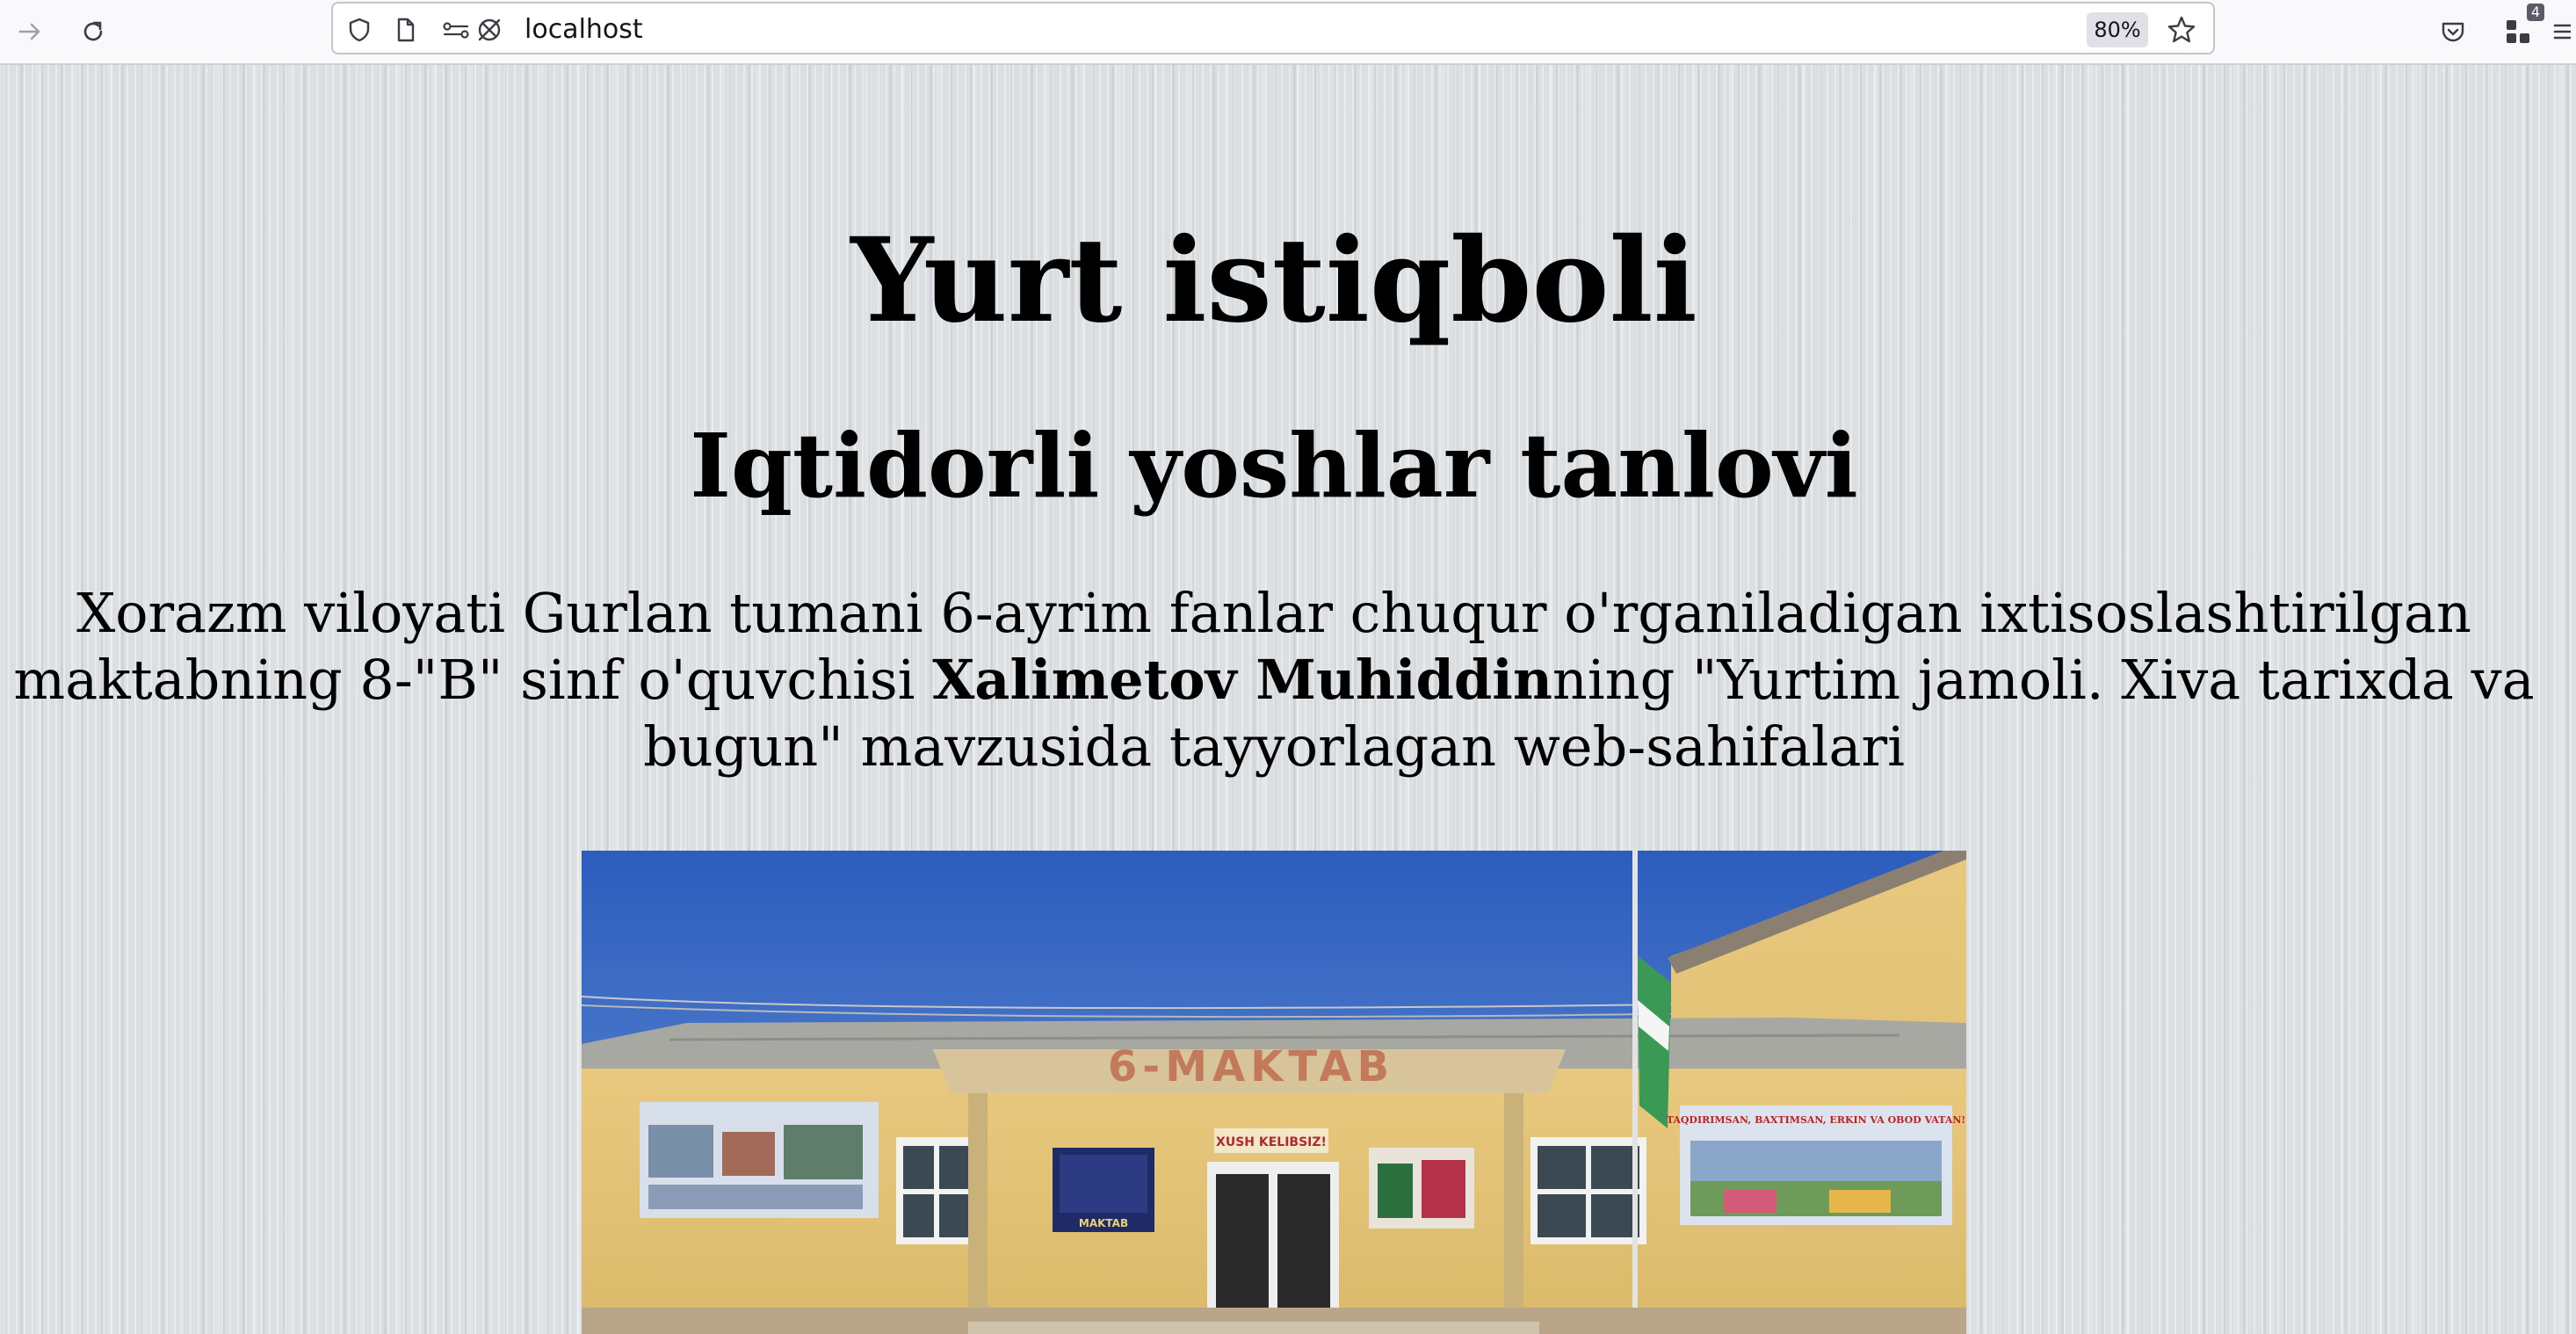 This screenshot has width=2576, height=1334. I want to click on tracking-protection-button, so click(489, 30).